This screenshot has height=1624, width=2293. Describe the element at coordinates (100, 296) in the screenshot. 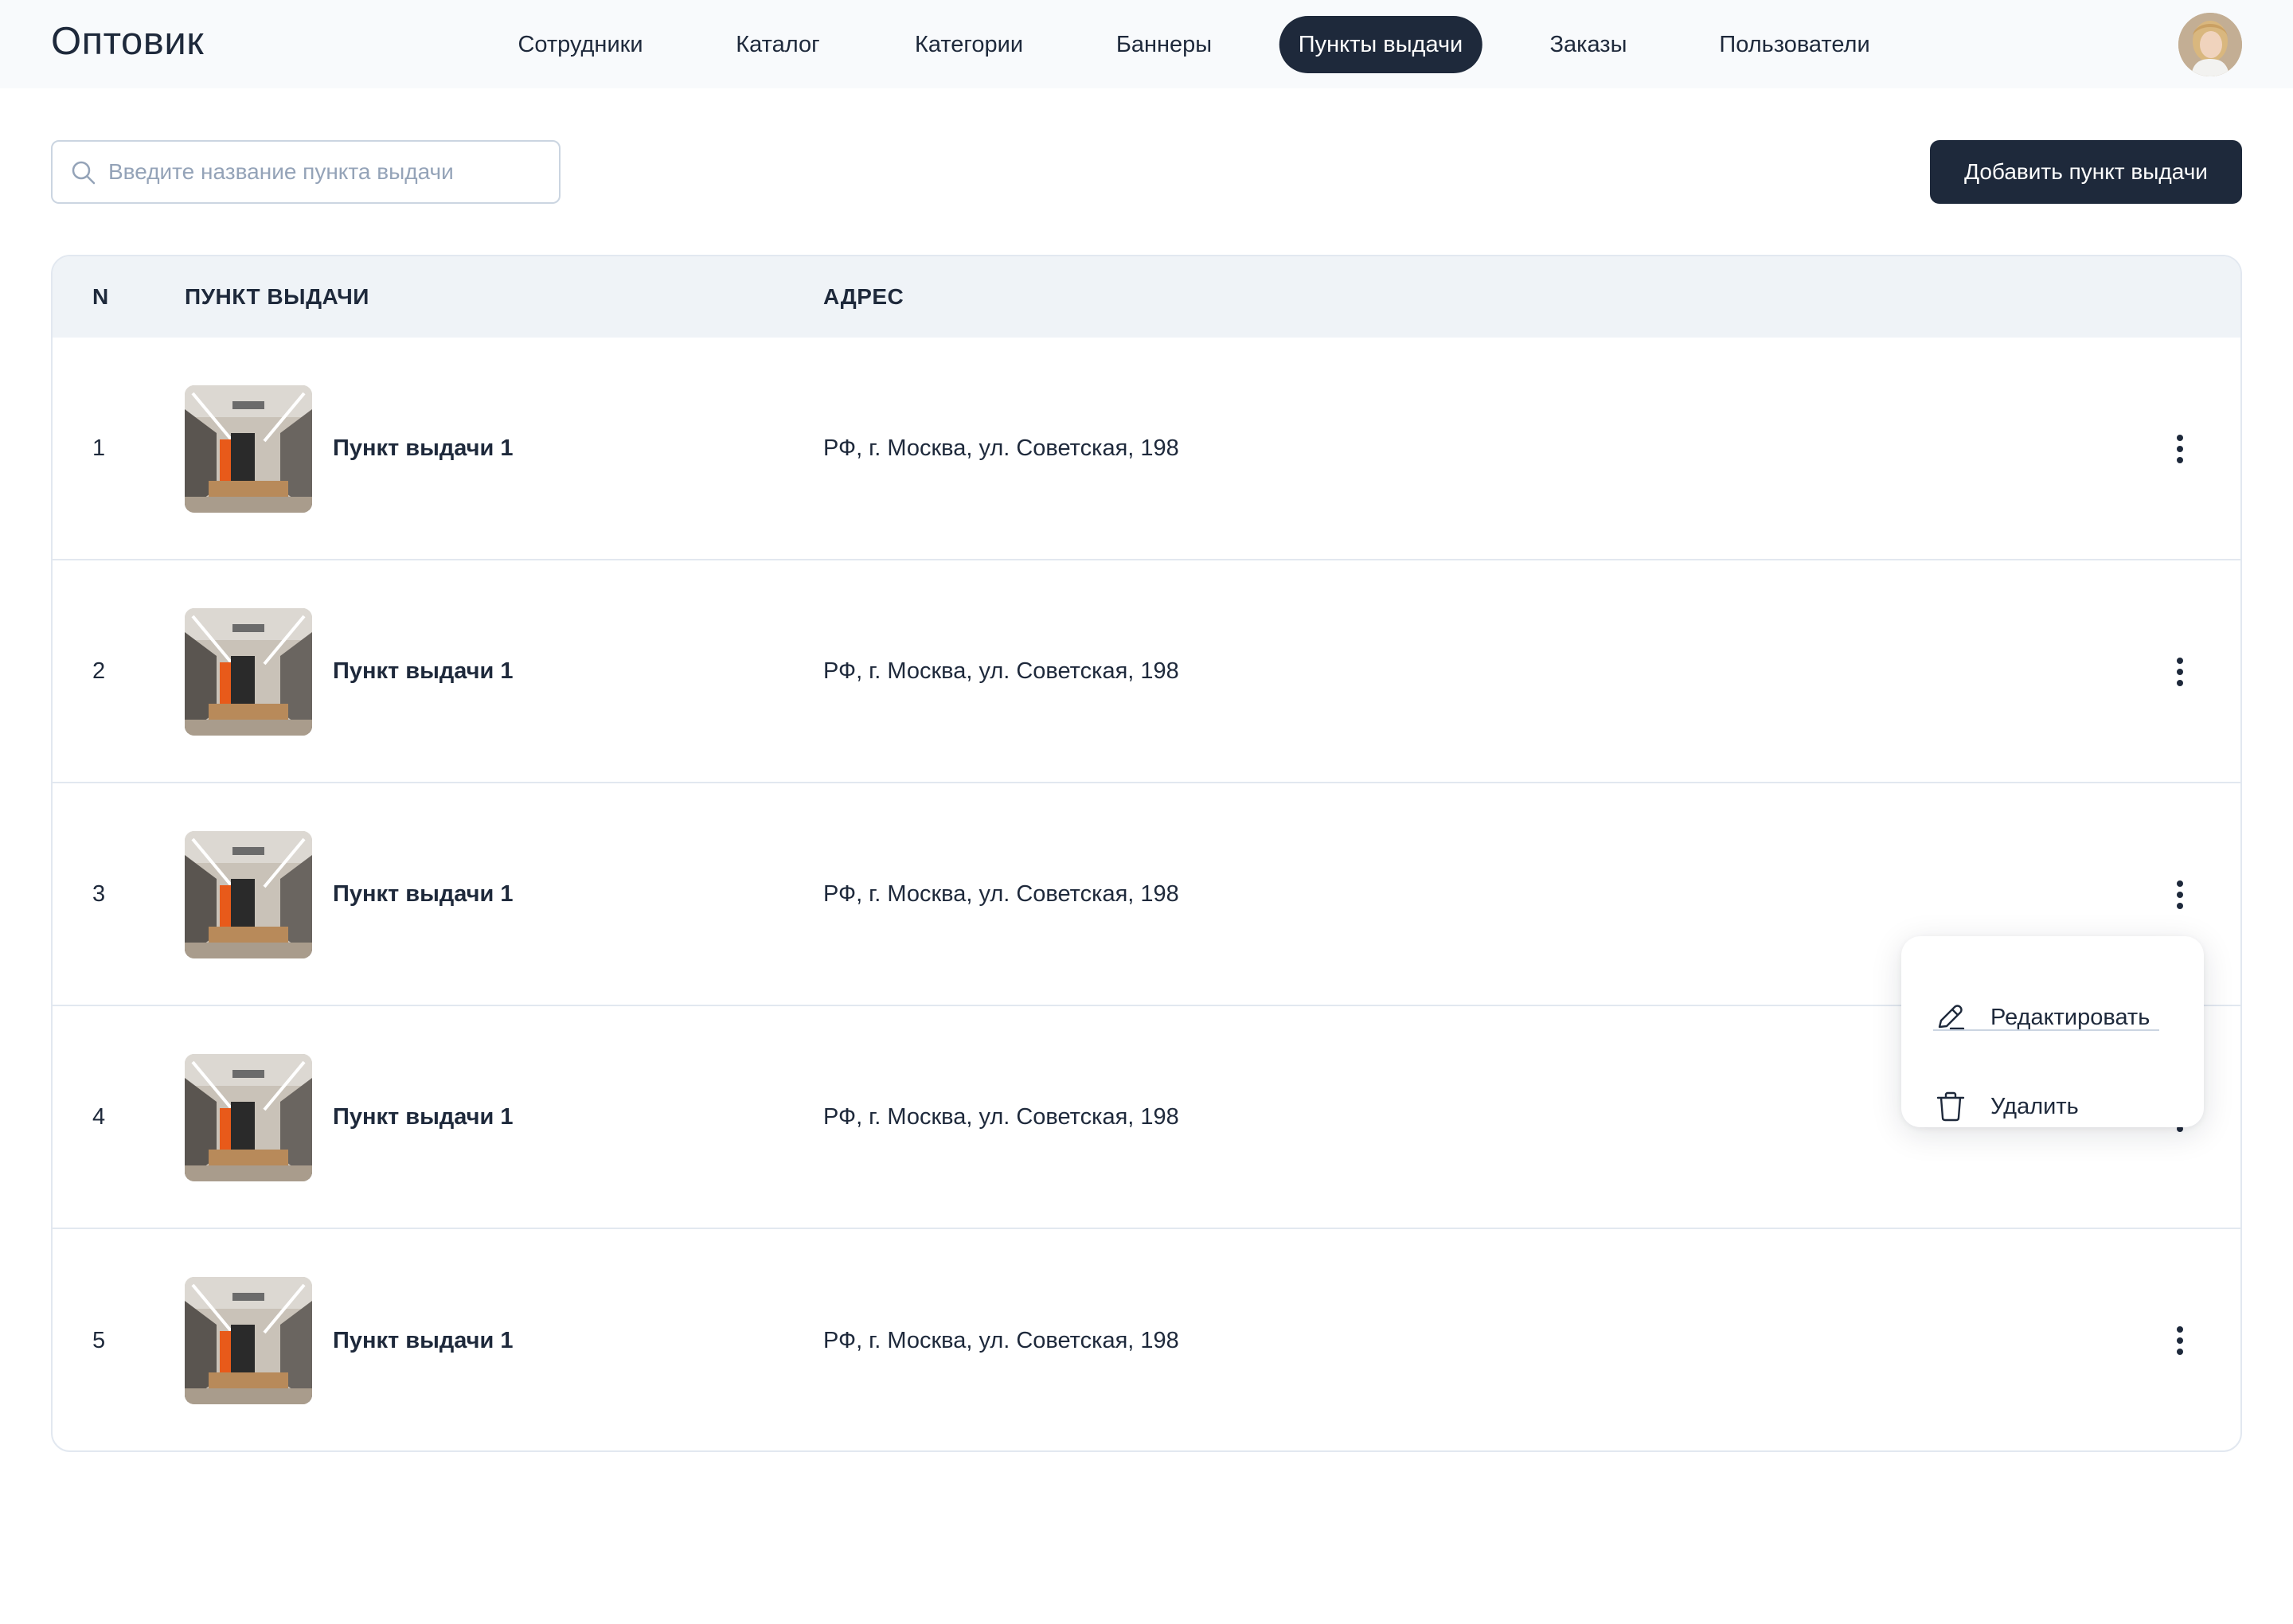

I see `column-header-n: N` at that location.